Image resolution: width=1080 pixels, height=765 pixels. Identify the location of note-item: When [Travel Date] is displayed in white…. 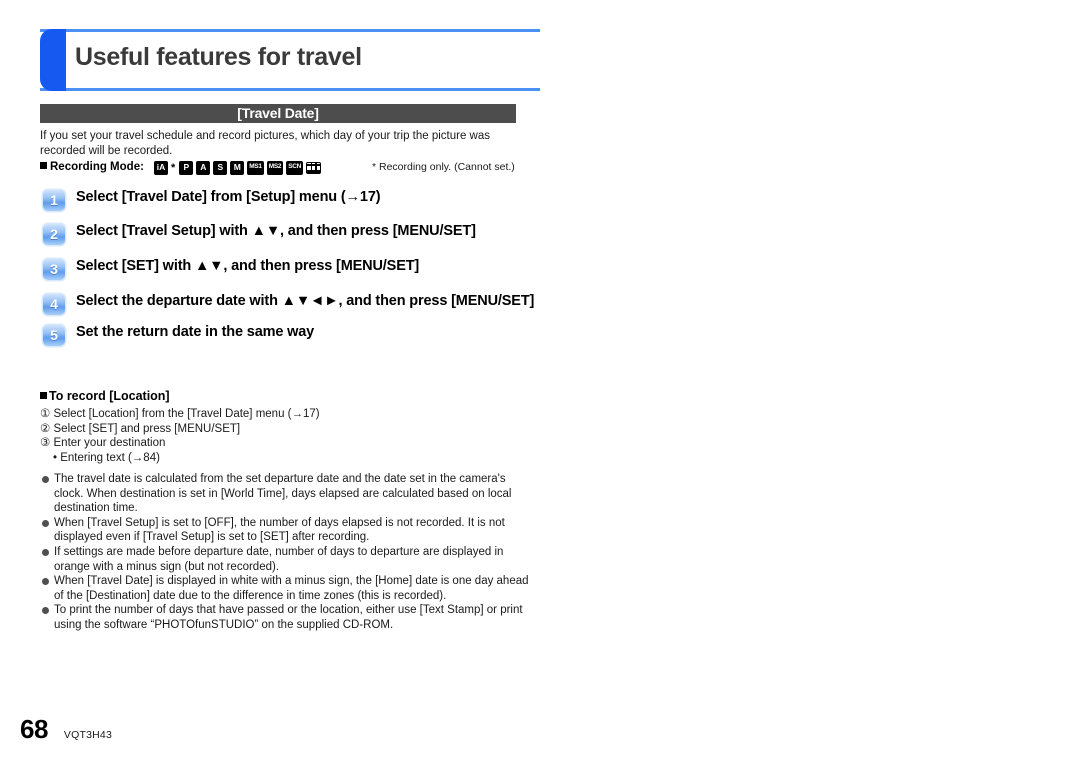
(285, 588).